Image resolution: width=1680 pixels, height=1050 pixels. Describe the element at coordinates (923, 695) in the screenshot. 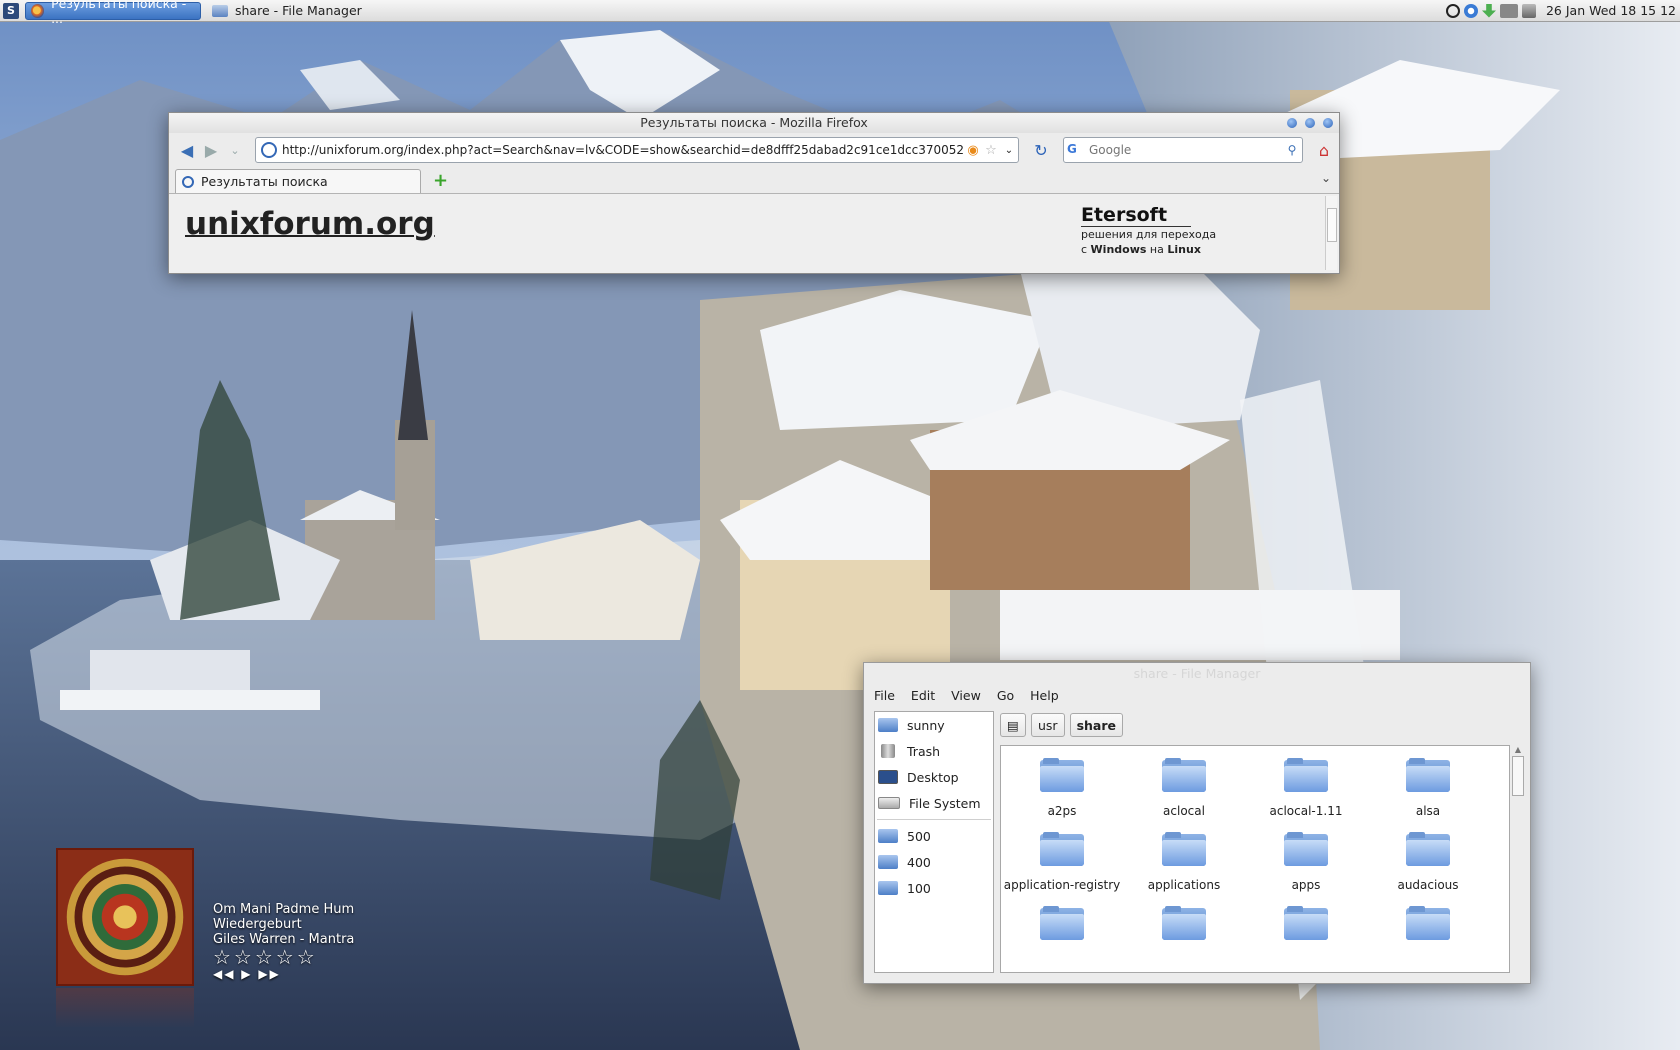

I see `menu-edit: Edit` at that location.